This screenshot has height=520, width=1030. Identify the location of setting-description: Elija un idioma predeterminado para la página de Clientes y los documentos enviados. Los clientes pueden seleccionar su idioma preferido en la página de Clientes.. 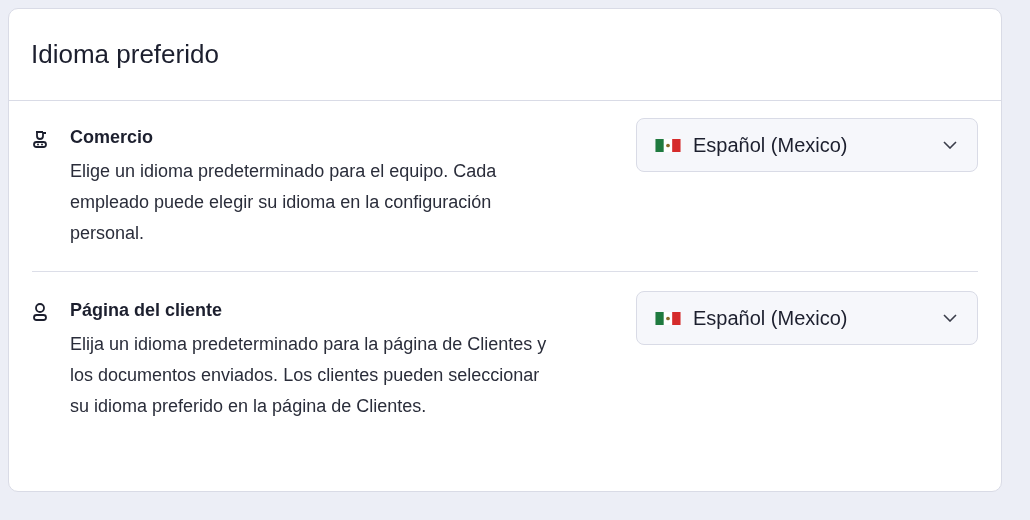
(309, 375).